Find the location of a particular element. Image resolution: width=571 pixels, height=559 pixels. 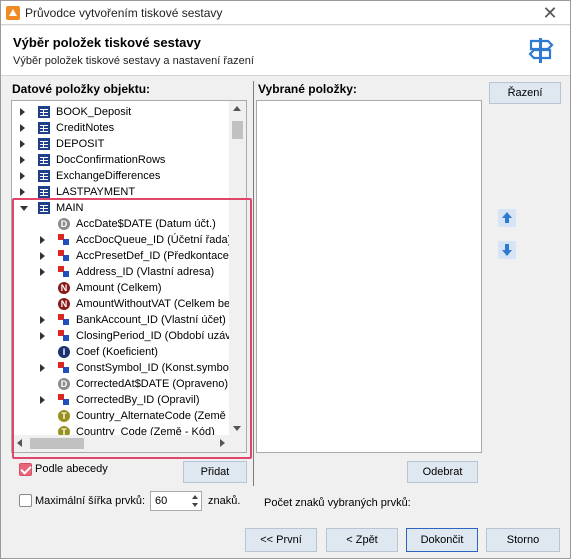

scroll-left-icon is located at coordinates (19, 443).